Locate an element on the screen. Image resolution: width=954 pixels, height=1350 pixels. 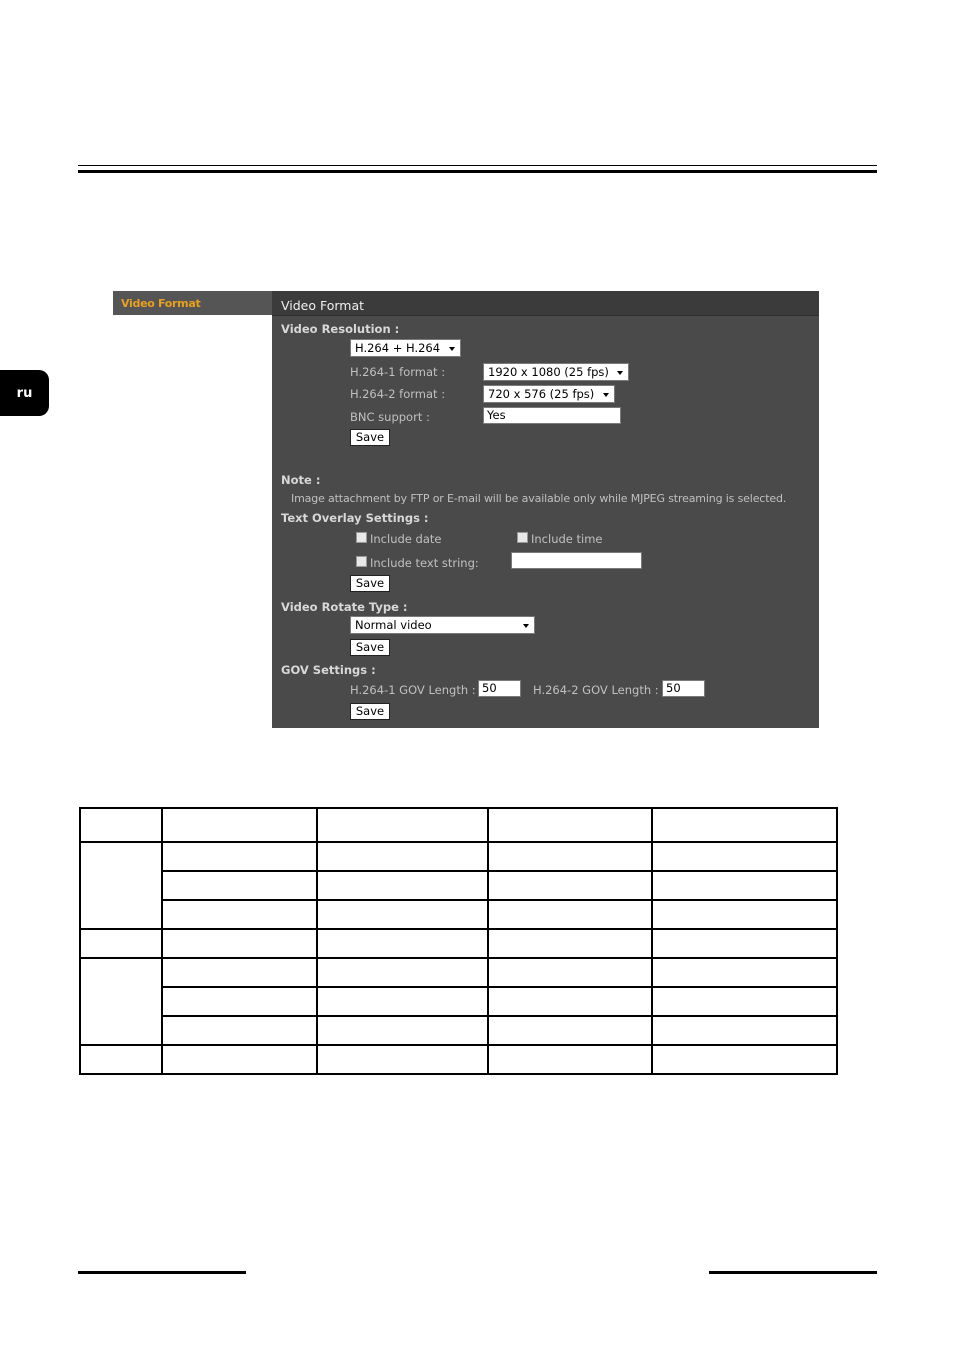
resolution-mode-value: H.264 + H.264 is located at coordinates (398, 348).